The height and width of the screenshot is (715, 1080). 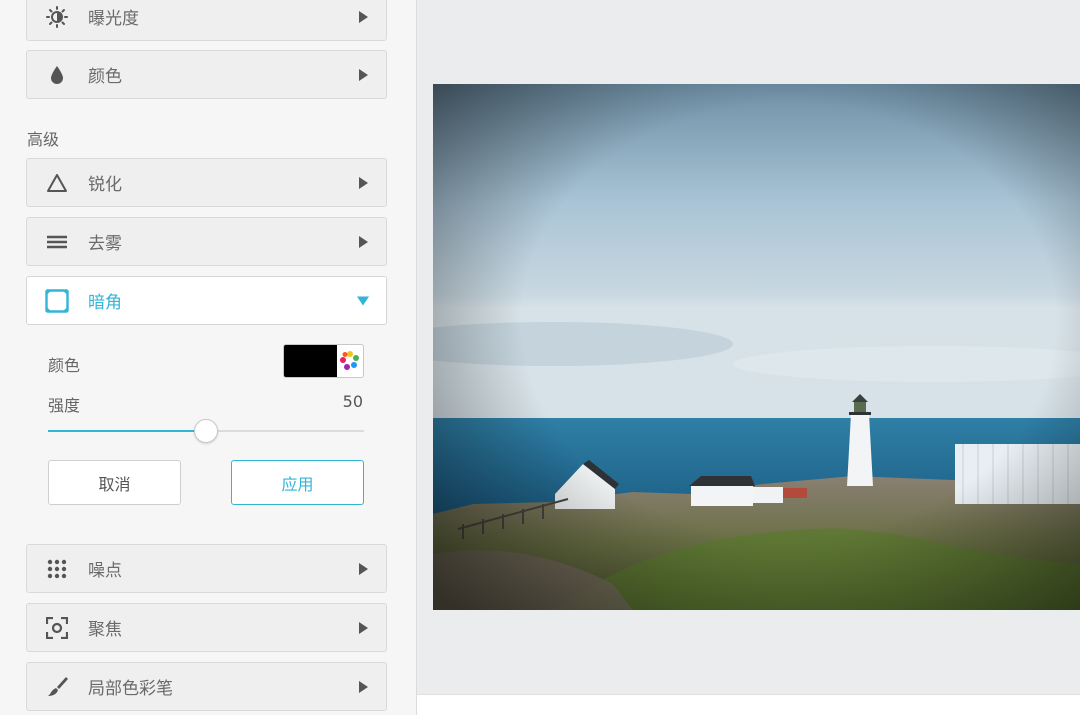 I want to click on panel-local-color-brush: 局部色彩笔, so click(x=206, y=686).